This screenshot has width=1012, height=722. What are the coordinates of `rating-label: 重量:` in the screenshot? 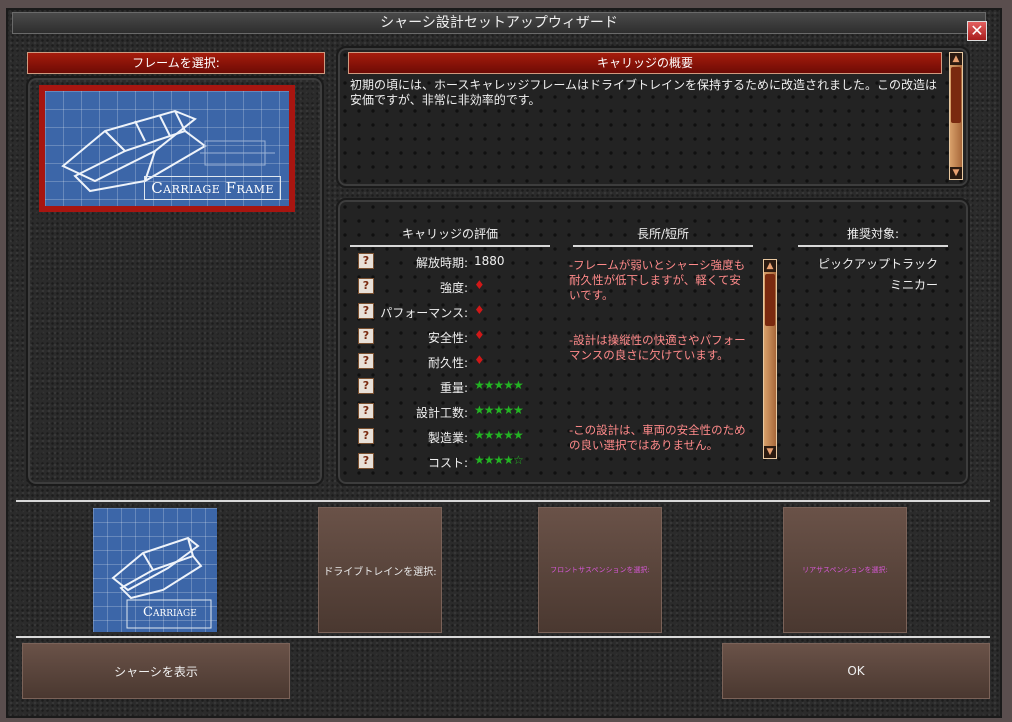 It's located at (453, 388).